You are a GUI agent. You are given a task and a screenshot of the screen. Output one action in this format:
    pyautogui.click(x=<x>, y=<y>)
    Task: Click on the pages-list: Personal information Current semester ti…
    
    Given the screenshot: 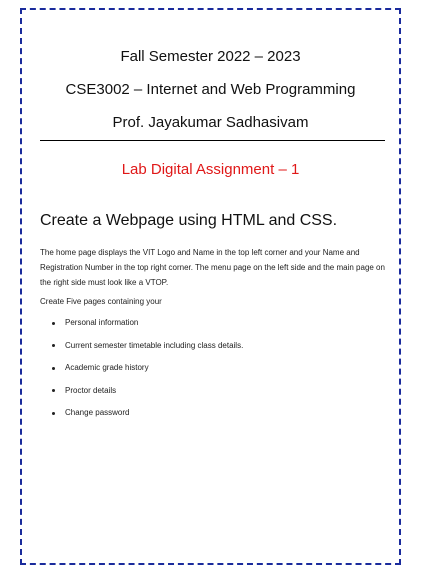 What is the action you would take?
    pyautogui.click(x=147, y=374)
    